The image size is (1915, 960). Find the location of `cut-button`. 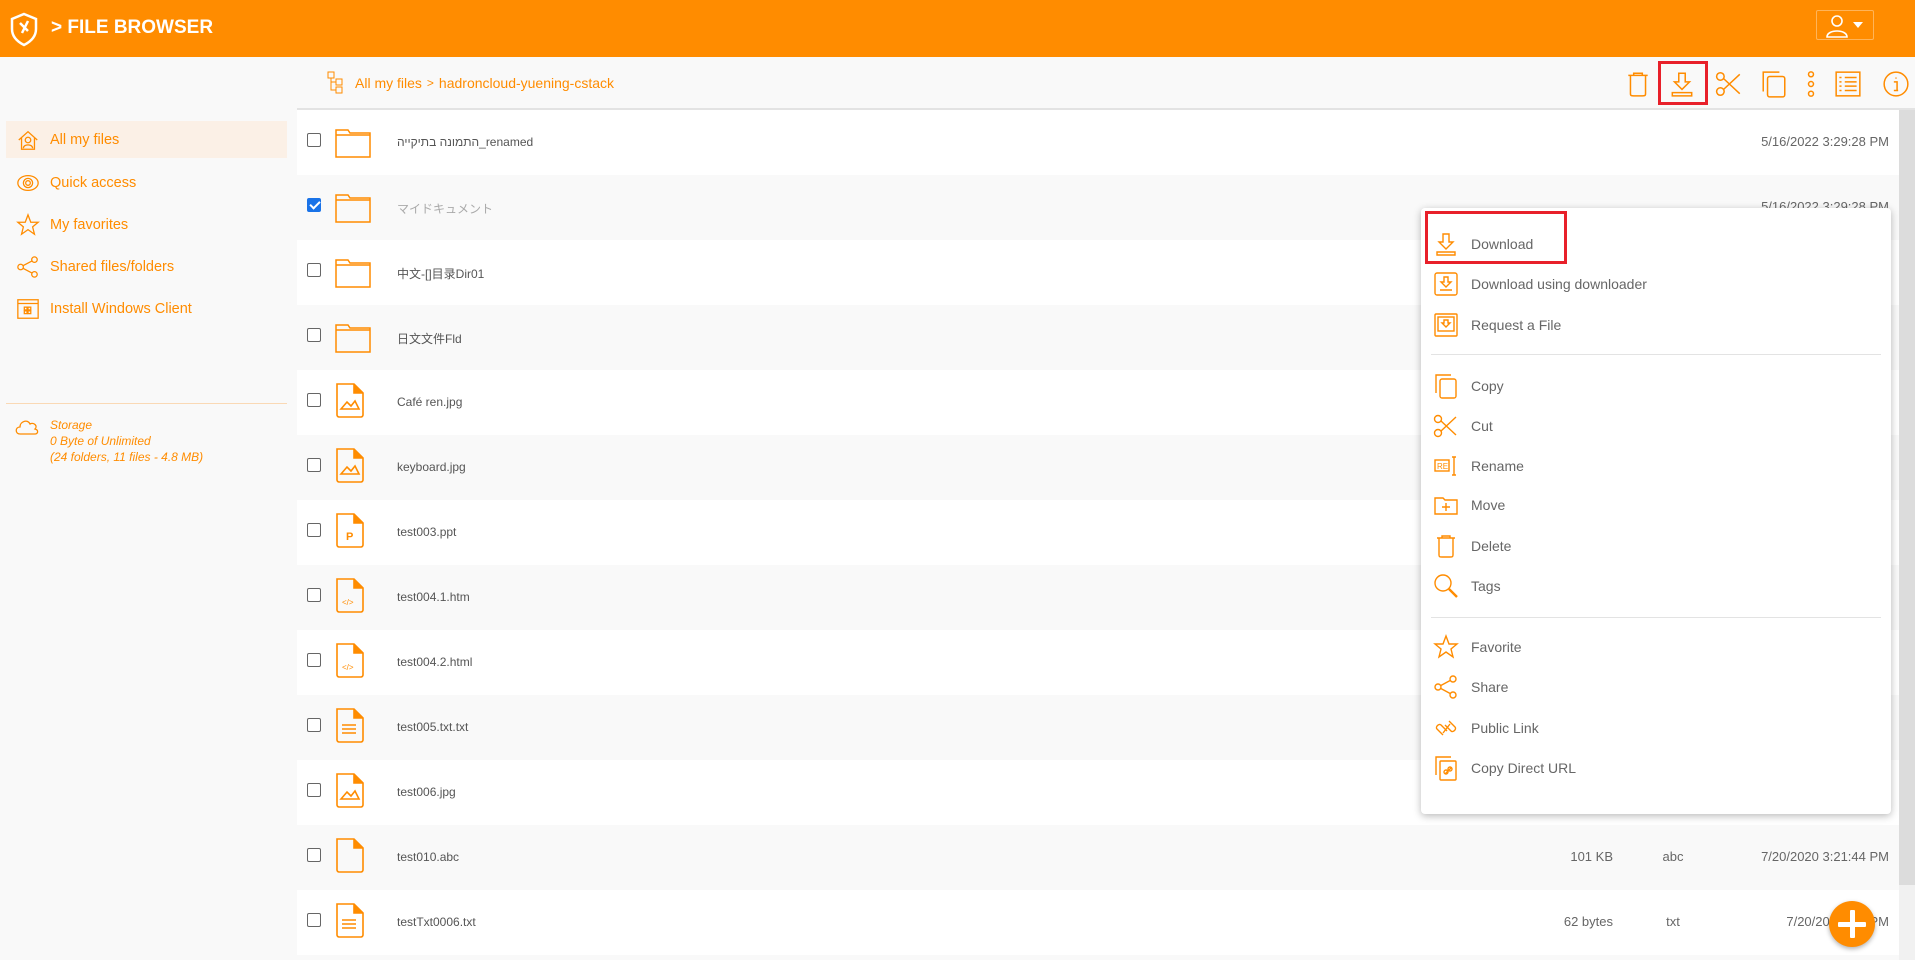

cut-button is located at coordinates (1729, 84).